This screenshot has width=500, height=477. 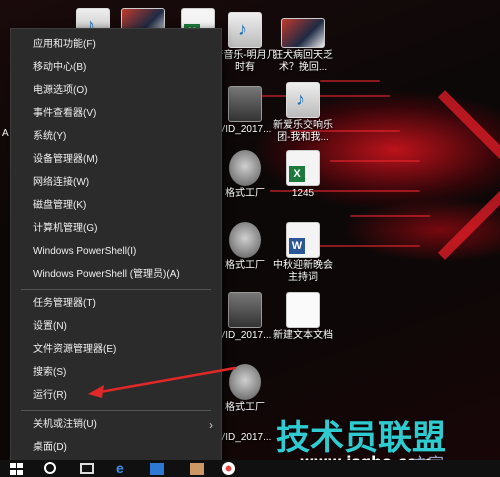 I want to click on cortana-icon, so click(x=50, y=468).